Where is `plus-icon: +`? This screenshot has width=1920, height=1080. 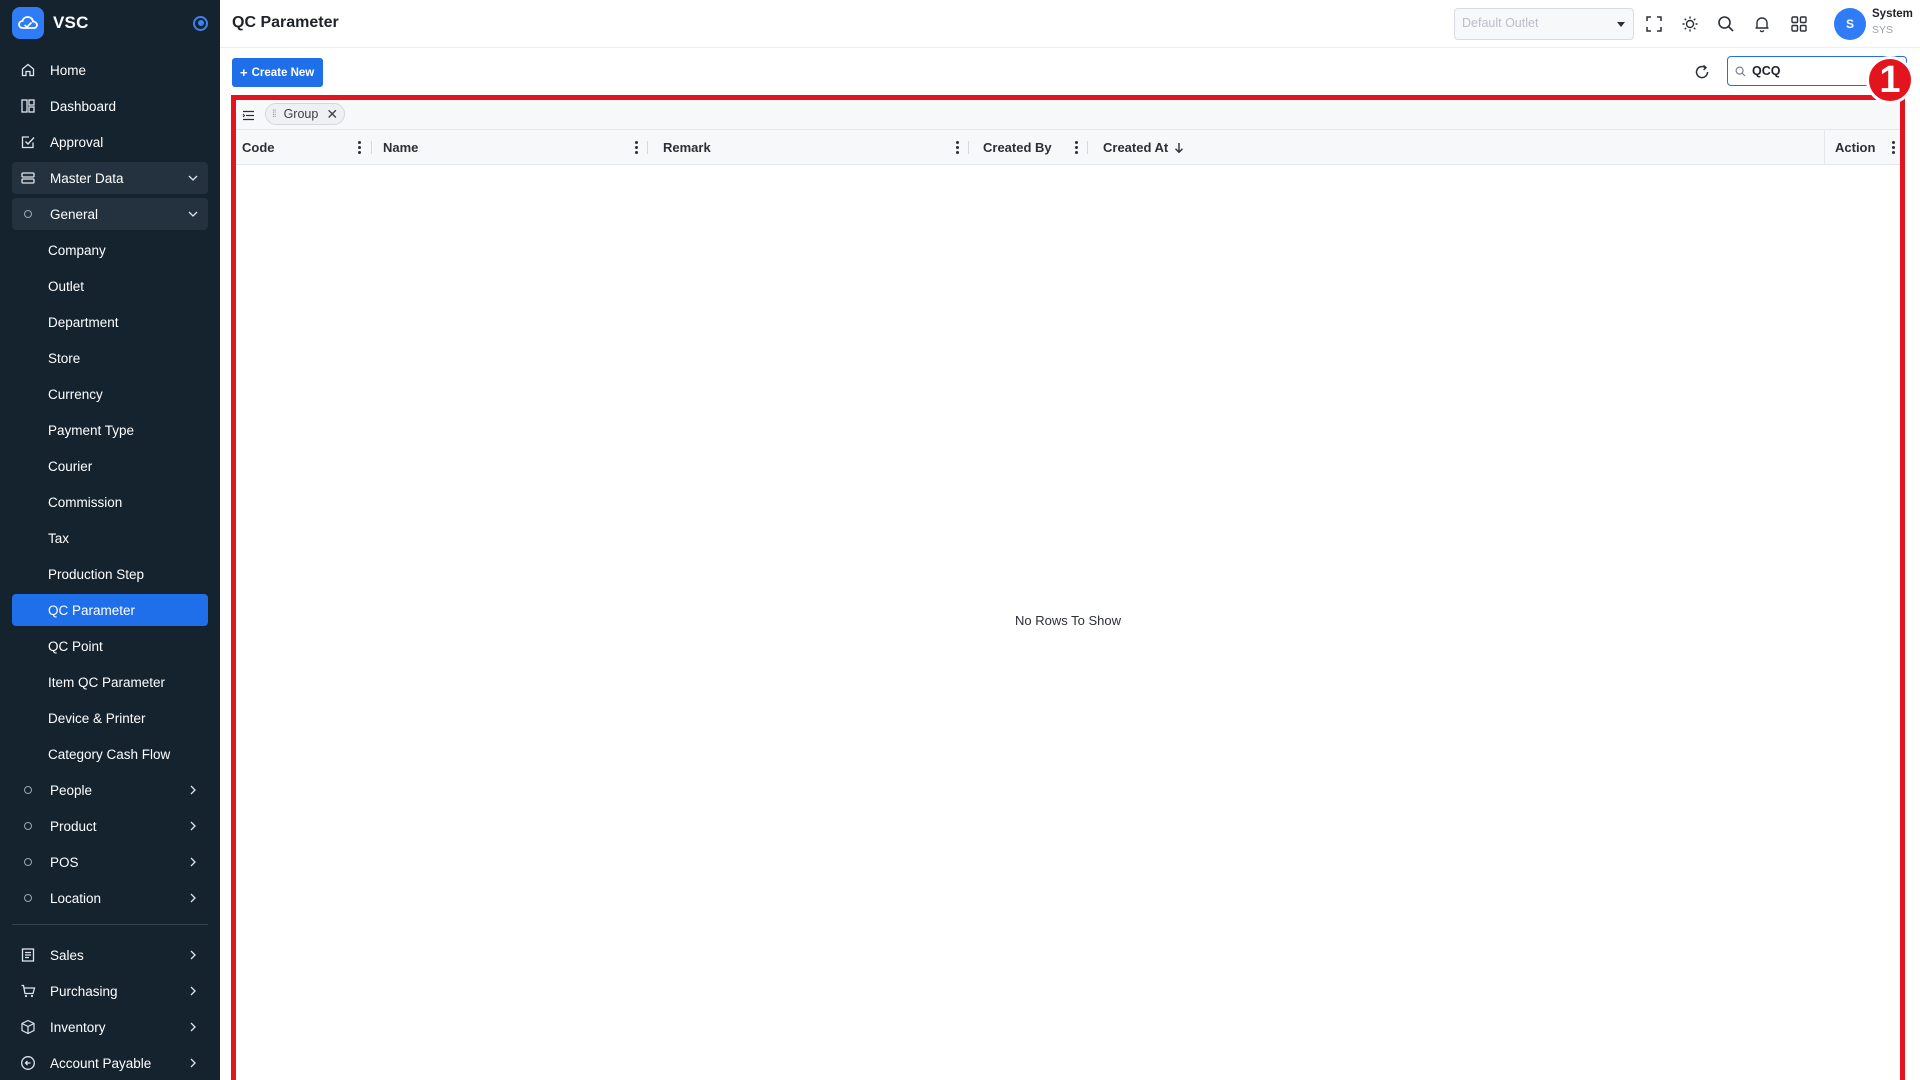
plus-icon: + is located at coordinates (244, 72).